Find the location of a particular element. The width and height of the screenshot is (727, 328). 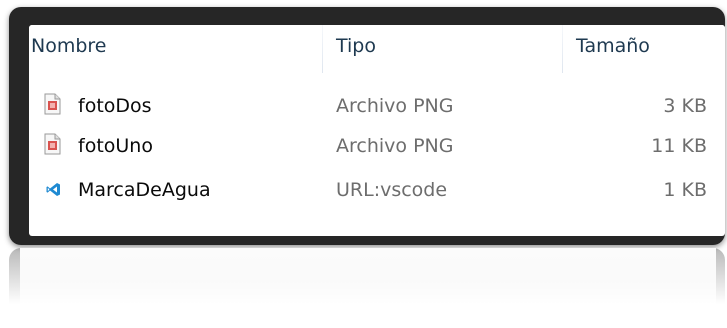

file-row: fotoUno Archivo PNG 11 KB is located at coordinates (377, 146).